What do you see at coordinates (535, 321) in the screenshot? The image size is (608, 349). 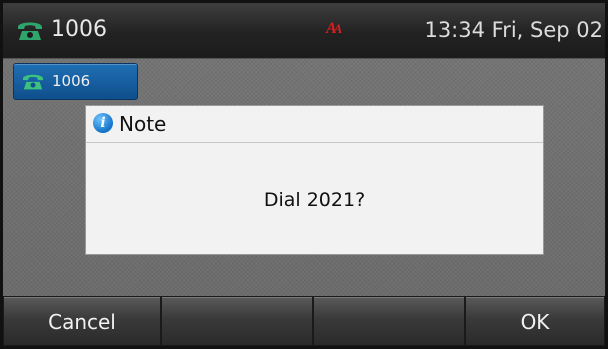 I see `ok-softkey: OK` at bounding box center [535, 321].